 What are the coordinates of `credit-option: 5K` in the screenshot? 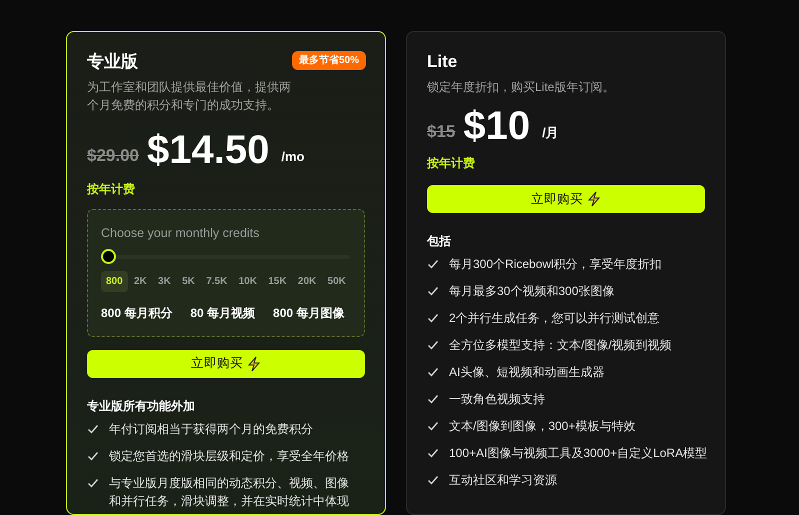 It's located at (188, 281).